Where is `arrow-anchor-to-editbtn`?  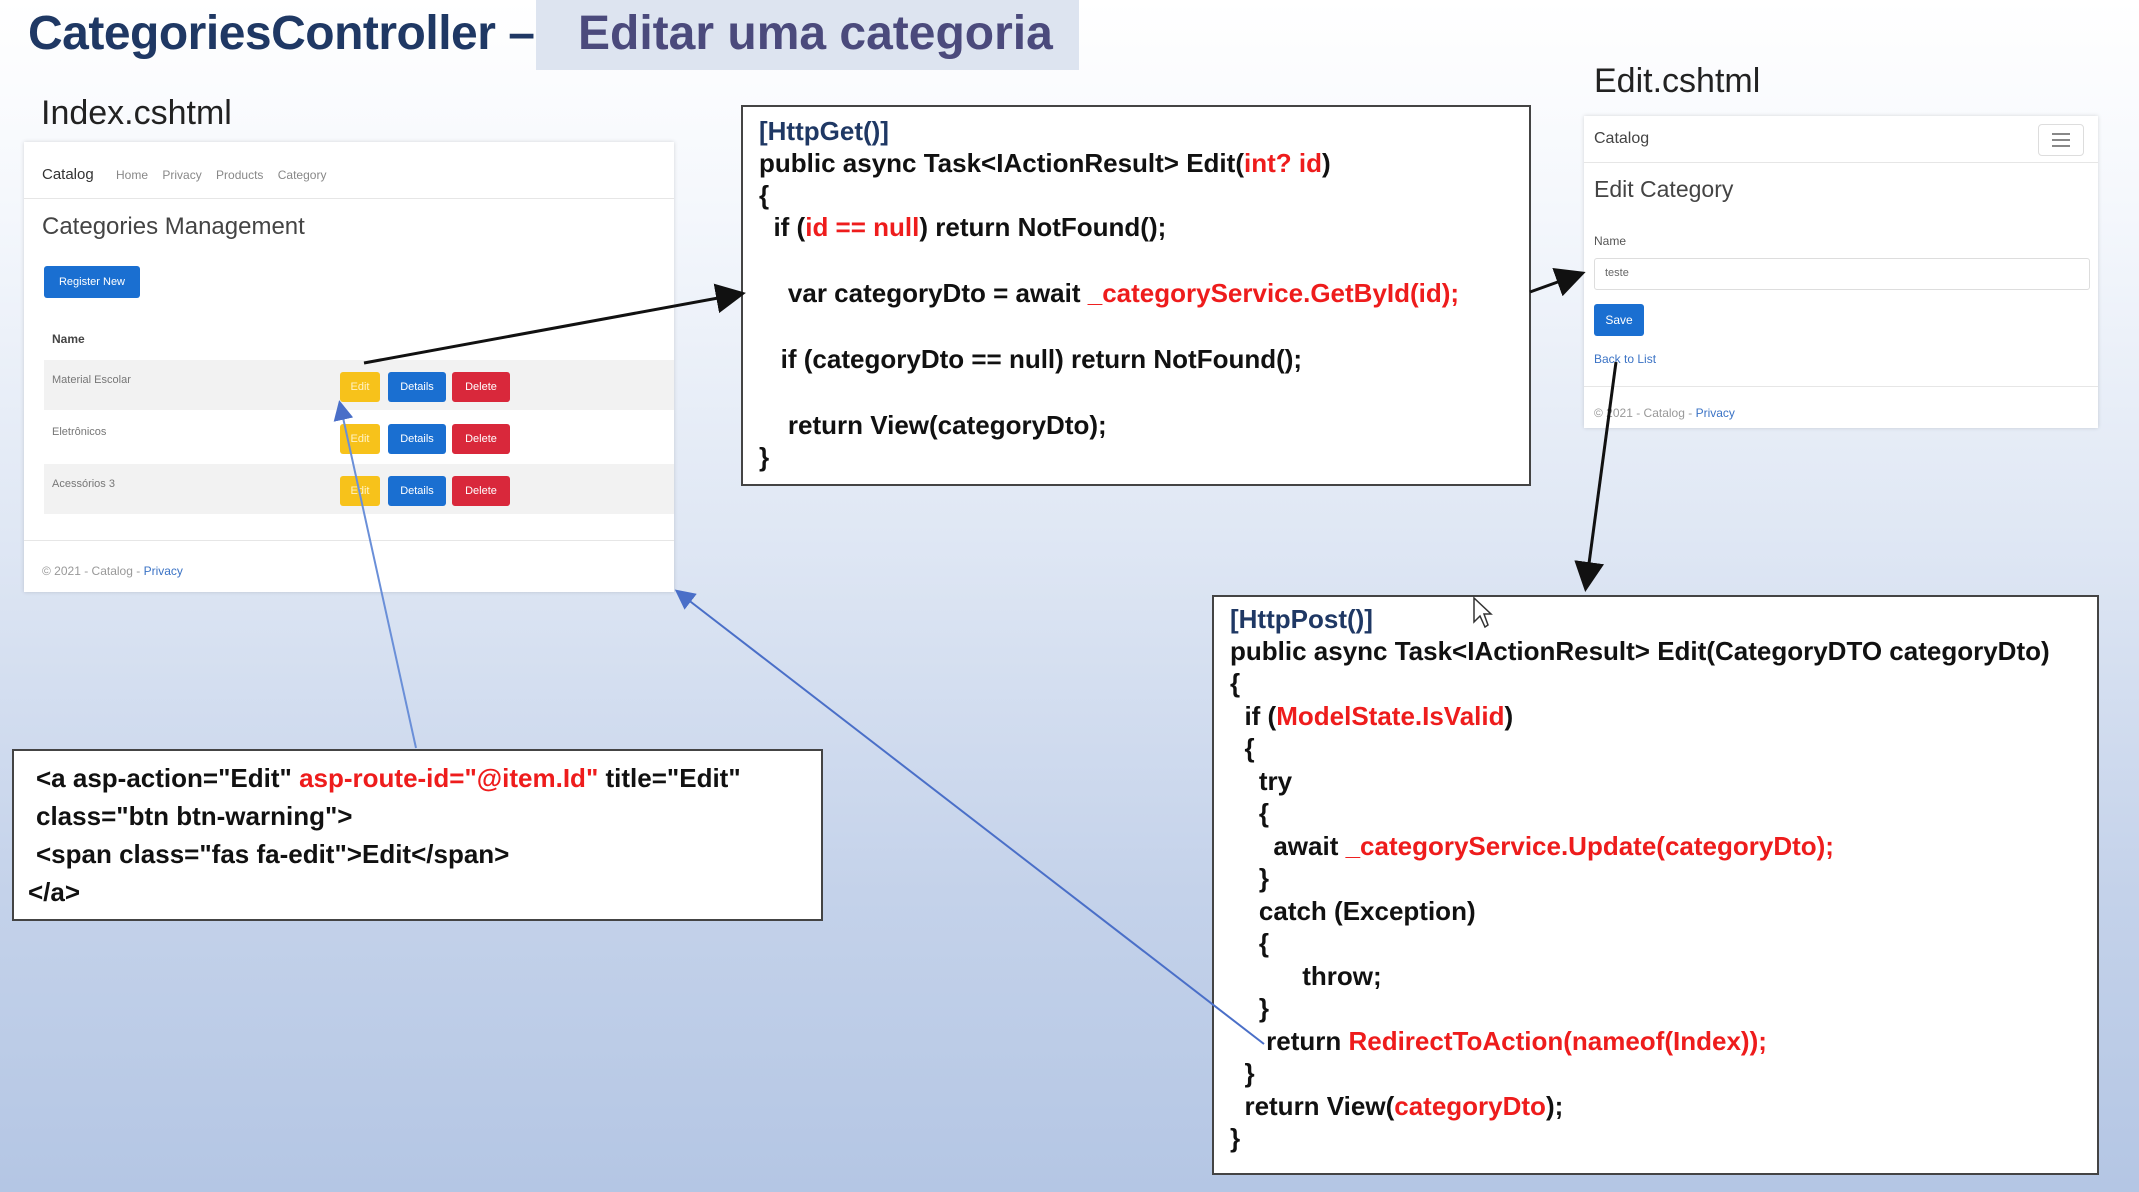 arrow-anchor-to-editbtn is located at coordinates (375, 574).